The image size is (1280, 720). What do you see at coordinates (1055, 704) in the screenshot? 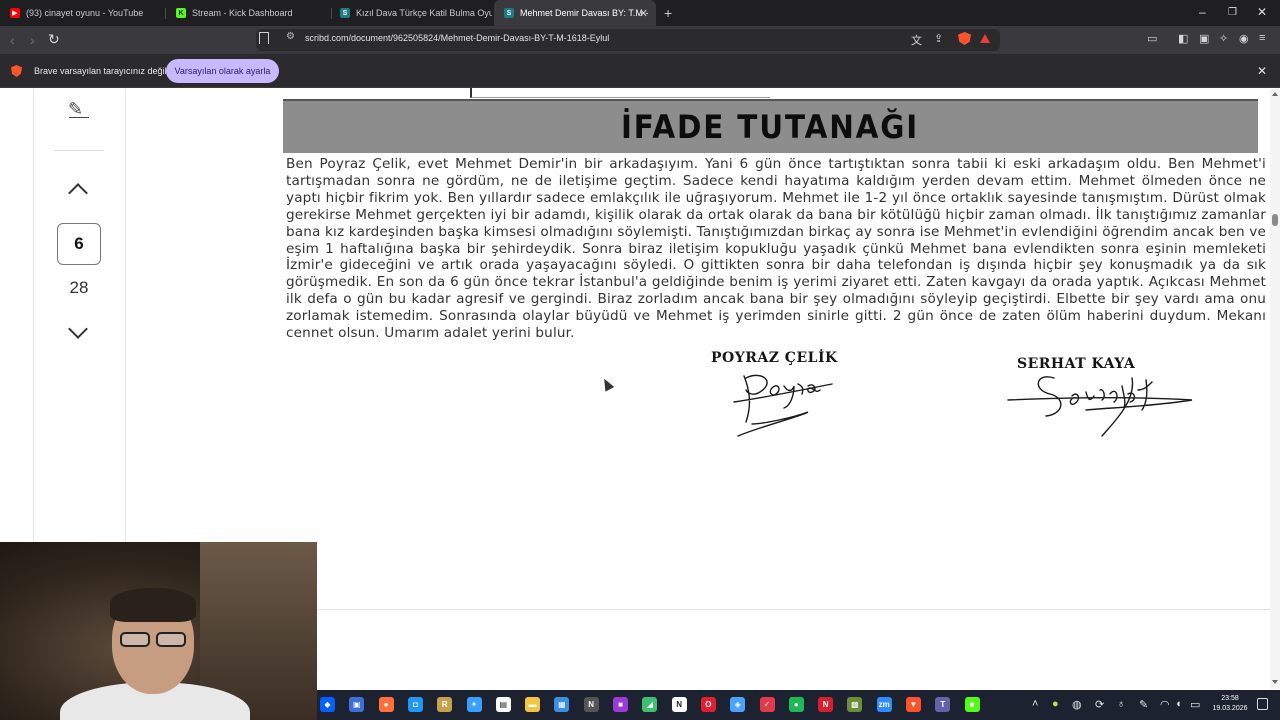
I see `tray-app-icon: ●` at bounding box center [1055, 704].